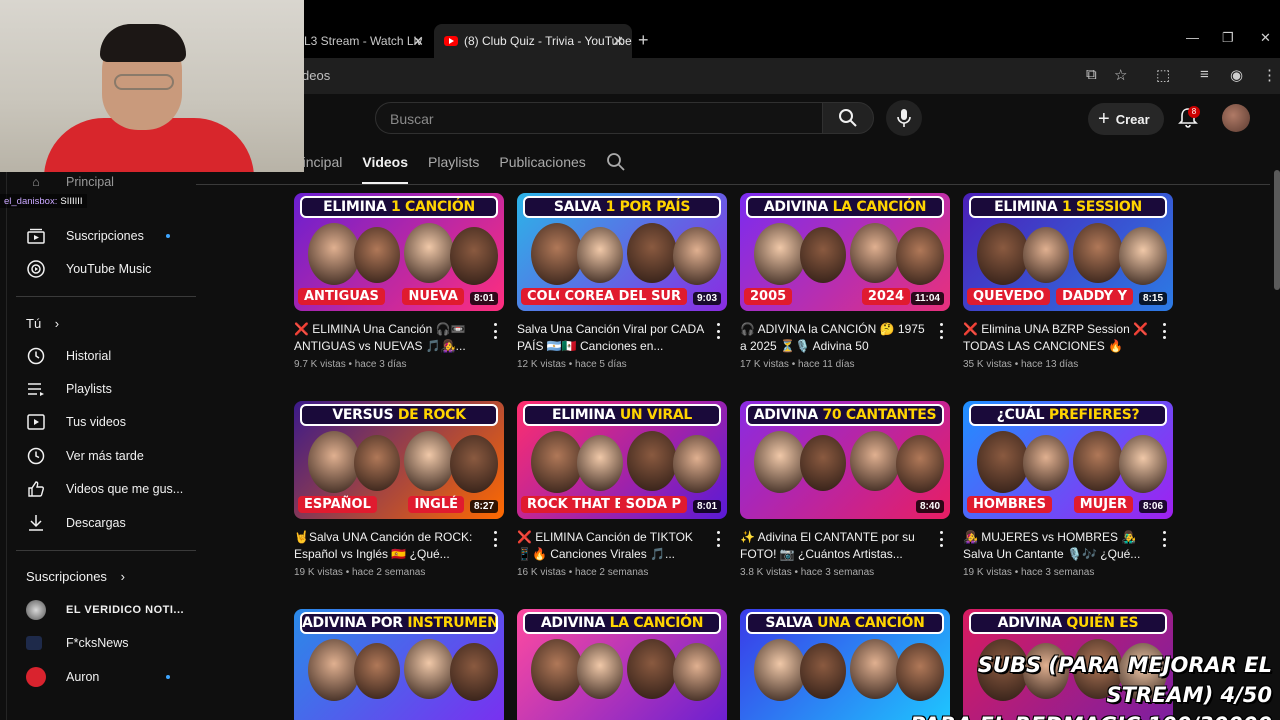  What do you see at coordinates (1192, 37) in the screenshot?
I see `minimize-icon: —` at bounding box center [1192, 37].